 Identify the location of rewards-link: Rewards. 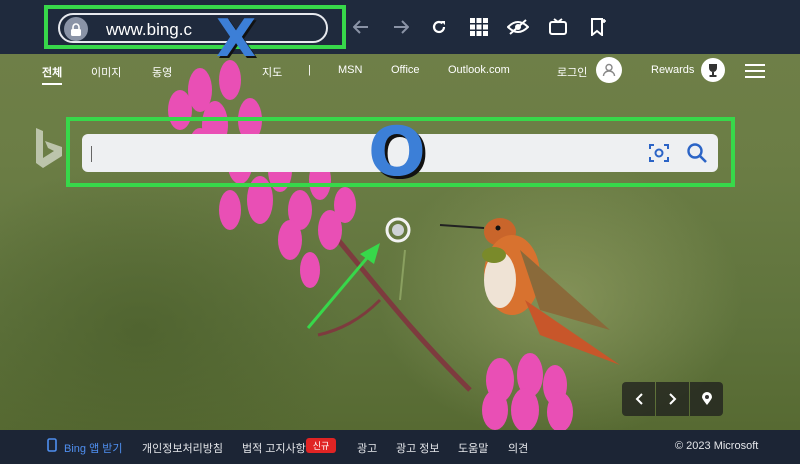
(672, 70).